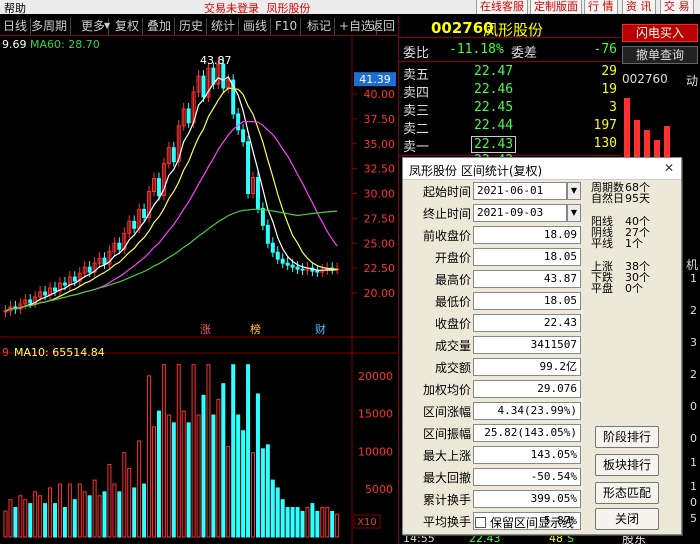 Image resolution: width=700 pixels, height=544 pixels. I want to click on end-date-select: 2021-09-03, so click(520, 213).